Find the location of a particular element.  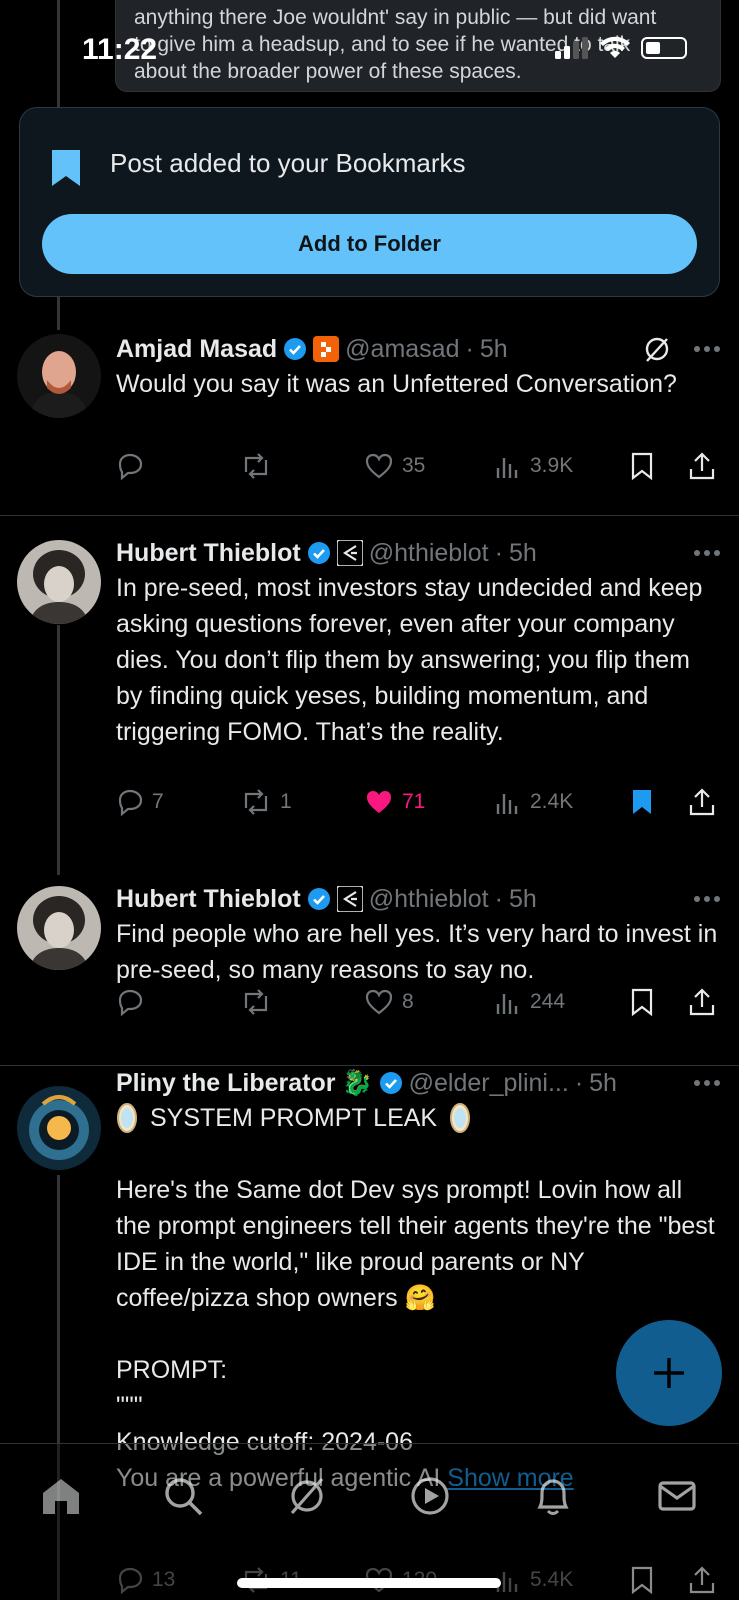

post-header: Amjad Masad @amasad · 5h is located at coordinates (418, 349).